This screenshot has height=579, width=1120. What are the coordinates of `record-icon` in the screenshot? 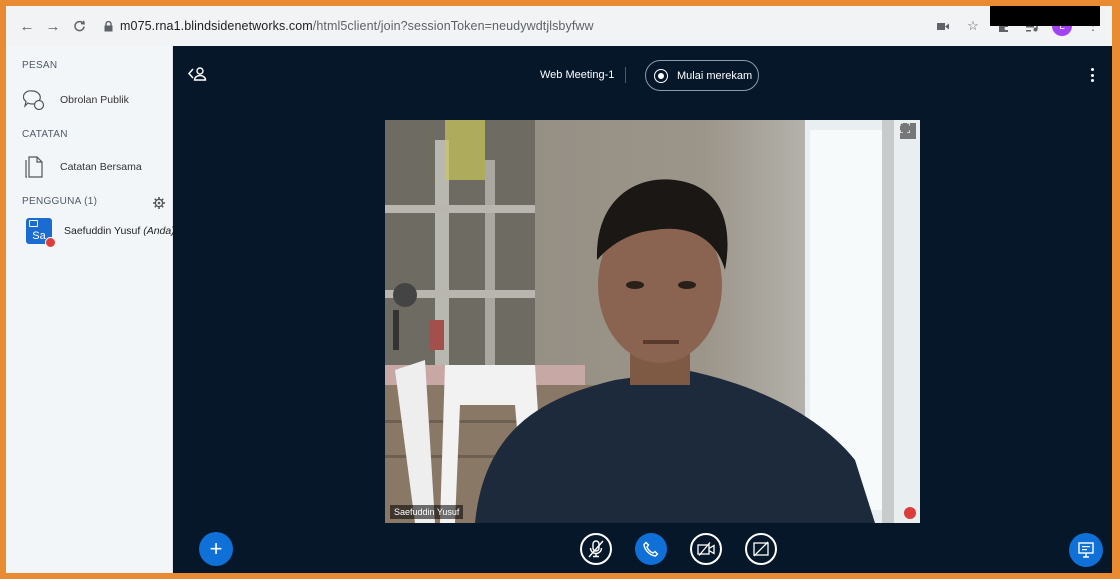 It's located at (661, 75).